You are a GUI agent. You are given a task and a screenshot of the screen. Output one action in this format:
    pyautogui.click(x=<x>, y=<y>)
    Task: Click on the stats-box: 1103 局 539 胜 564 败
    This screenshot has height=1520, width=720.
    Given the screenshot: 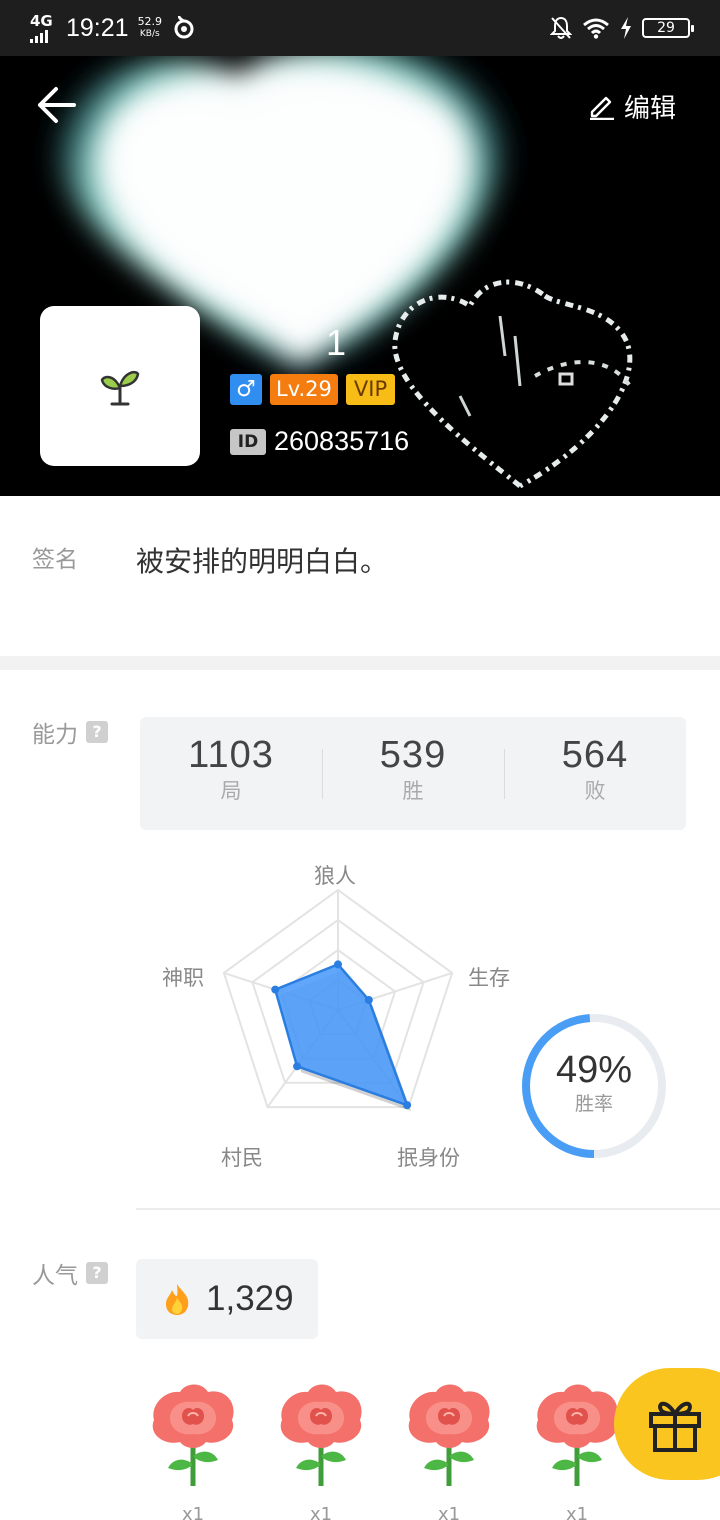 What is the action you would take?
    pyautogui.click(x=413, y=773)
    